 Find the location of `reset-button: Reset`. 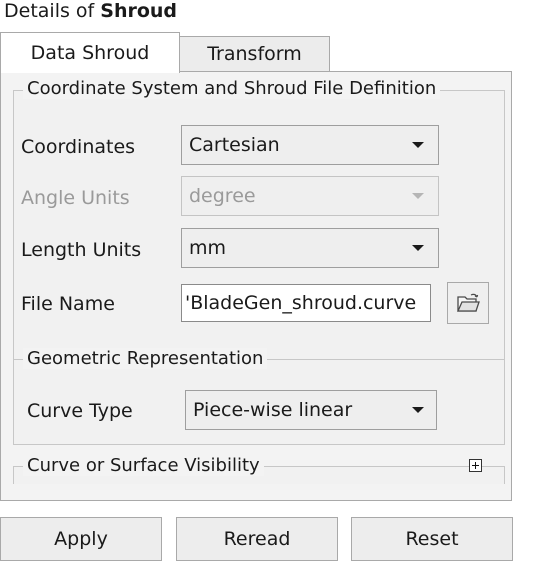

reset-button: Reset is located at coordinates (432, 539).